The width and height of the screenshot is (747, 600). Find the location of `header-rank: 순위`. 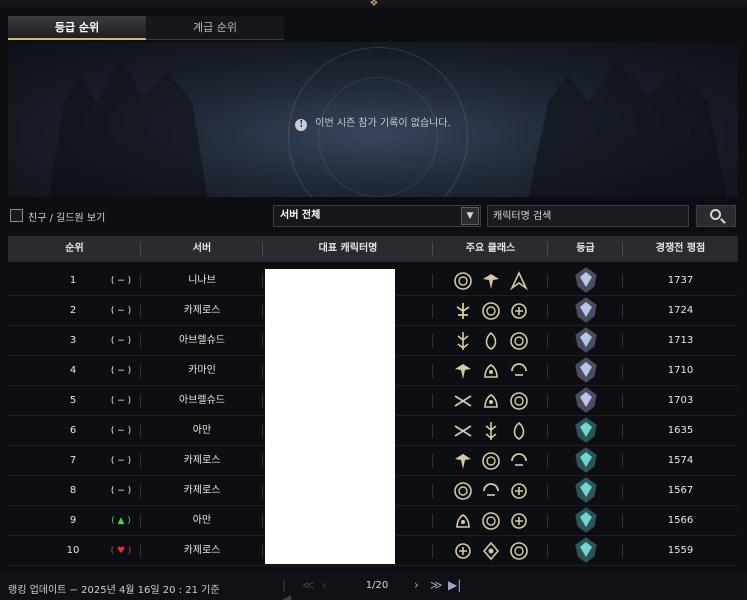

header-rank: 순위 is located at coordinates (74, 249).